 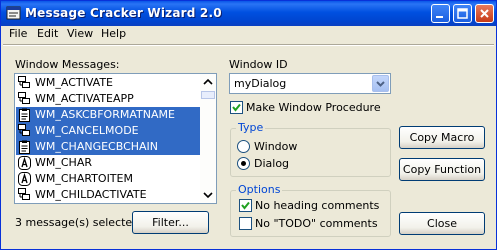 What do you see at coordinates (63, 162) in the screenshot?
I see `list-item-label: WM_CHAR` at bounding box center [63, 162].